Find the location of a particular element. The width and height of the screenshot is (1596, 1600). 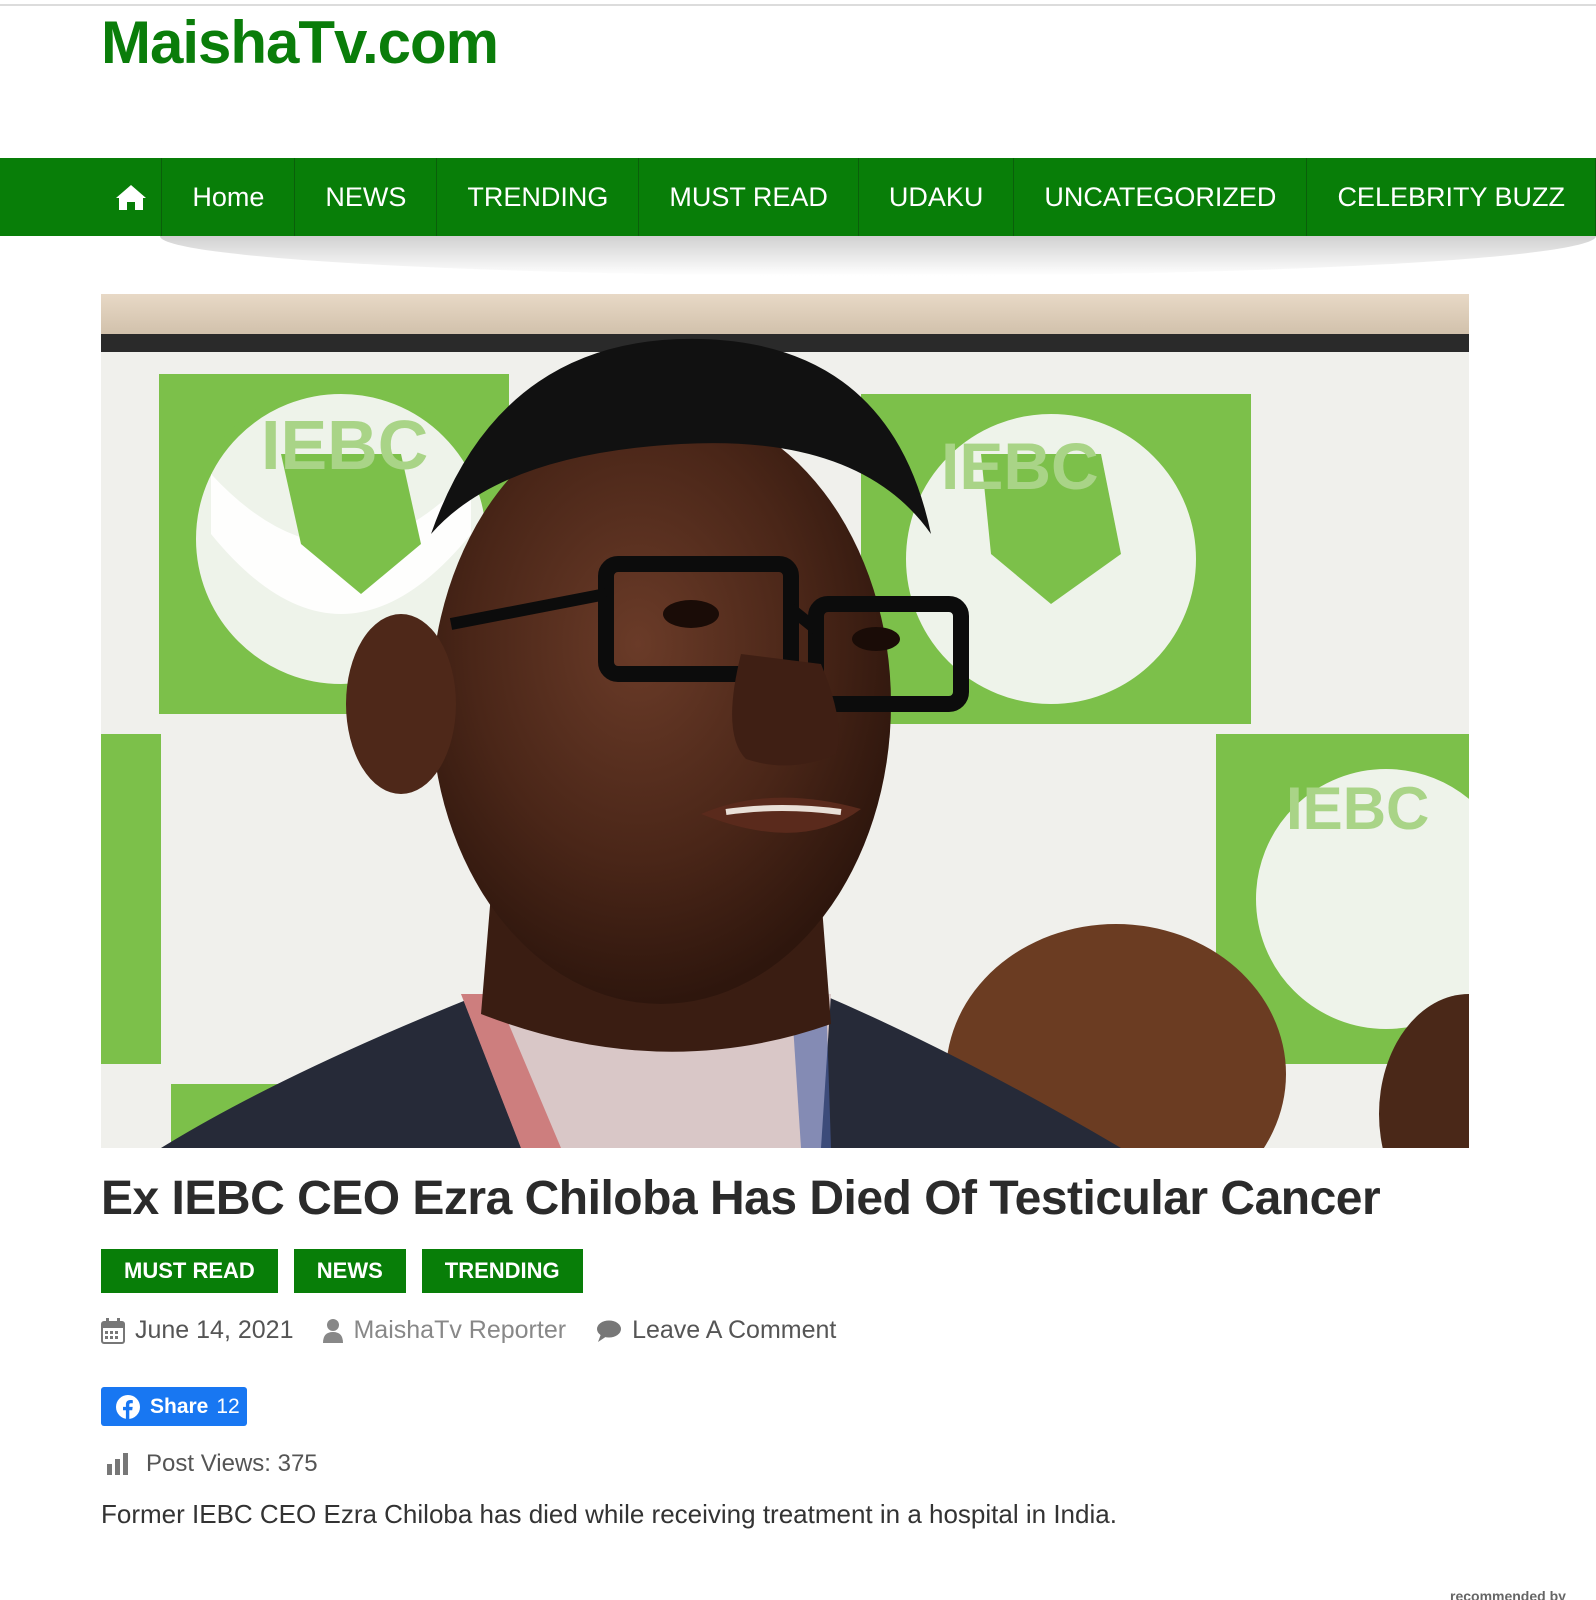

nav-item-home: Home is located at coordinates (229, 197).